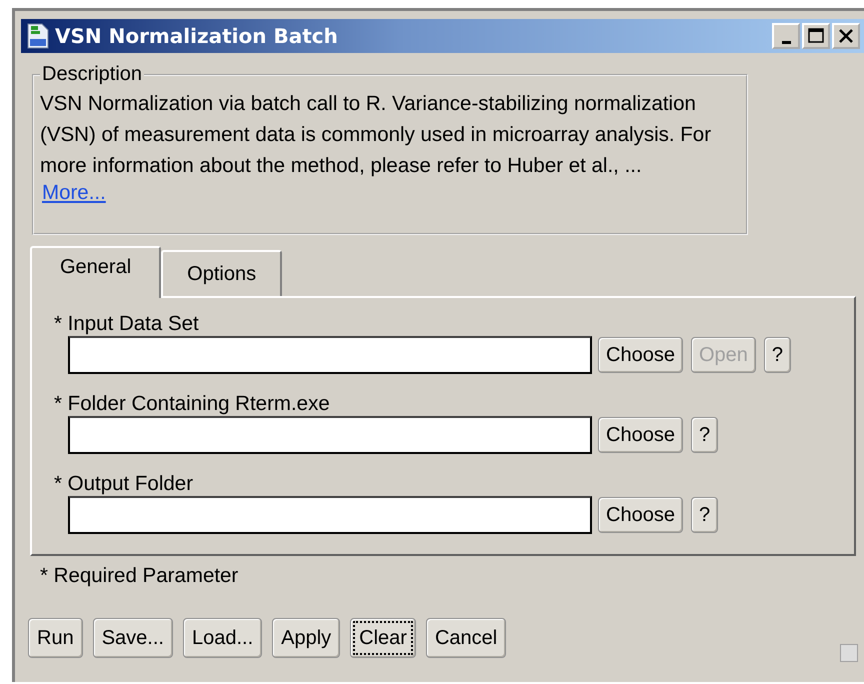  What do you see at coordinates (38, 36) in the screenshot?
I see `document-icon` at bounding box center [38, 36].